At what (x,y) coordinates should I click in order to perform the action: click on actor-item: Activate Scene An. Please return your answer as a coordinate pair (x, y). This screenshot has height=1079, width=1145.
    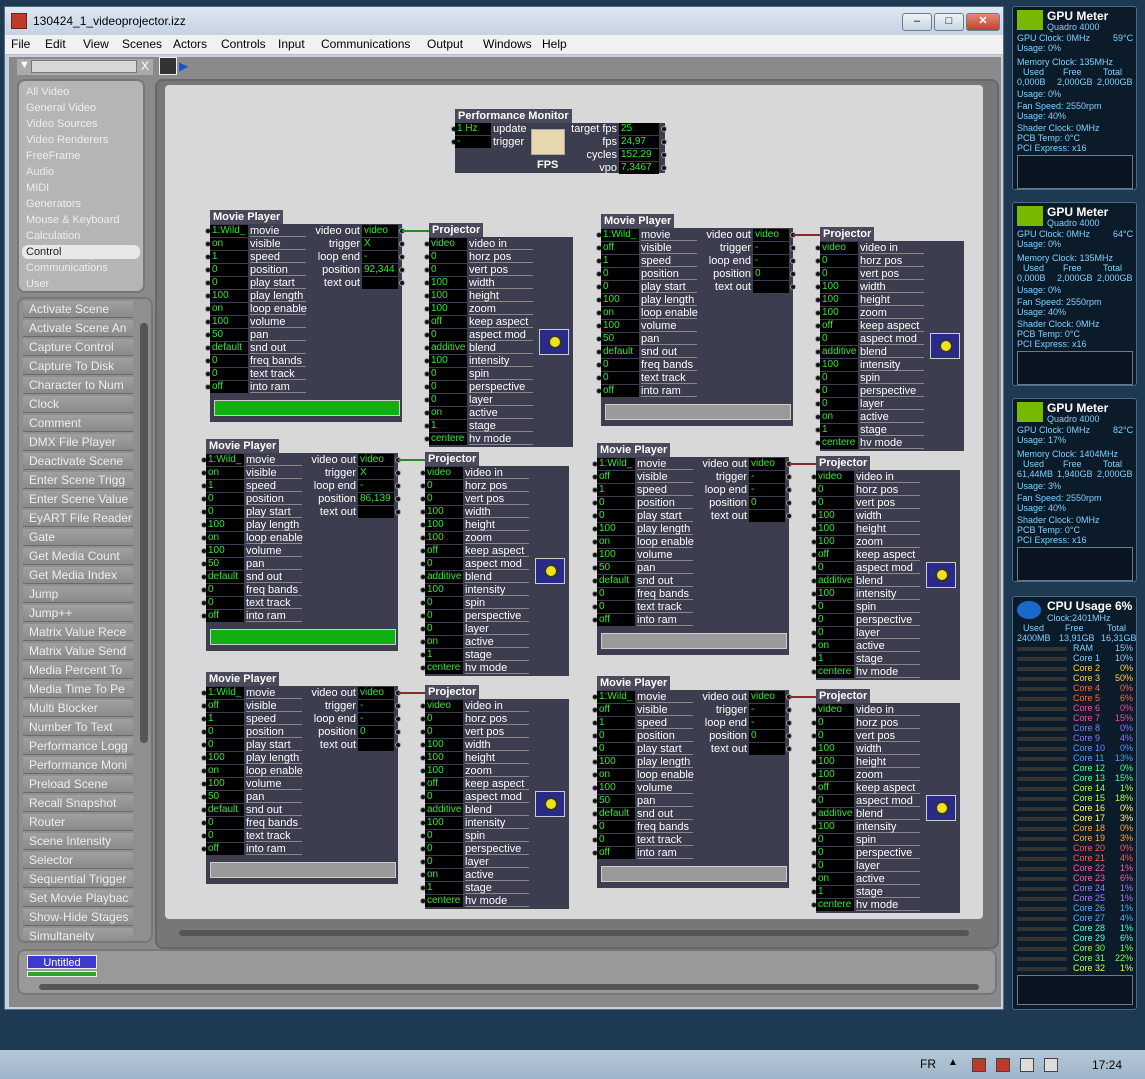
    Looking at the image, I should click on (78, 328).